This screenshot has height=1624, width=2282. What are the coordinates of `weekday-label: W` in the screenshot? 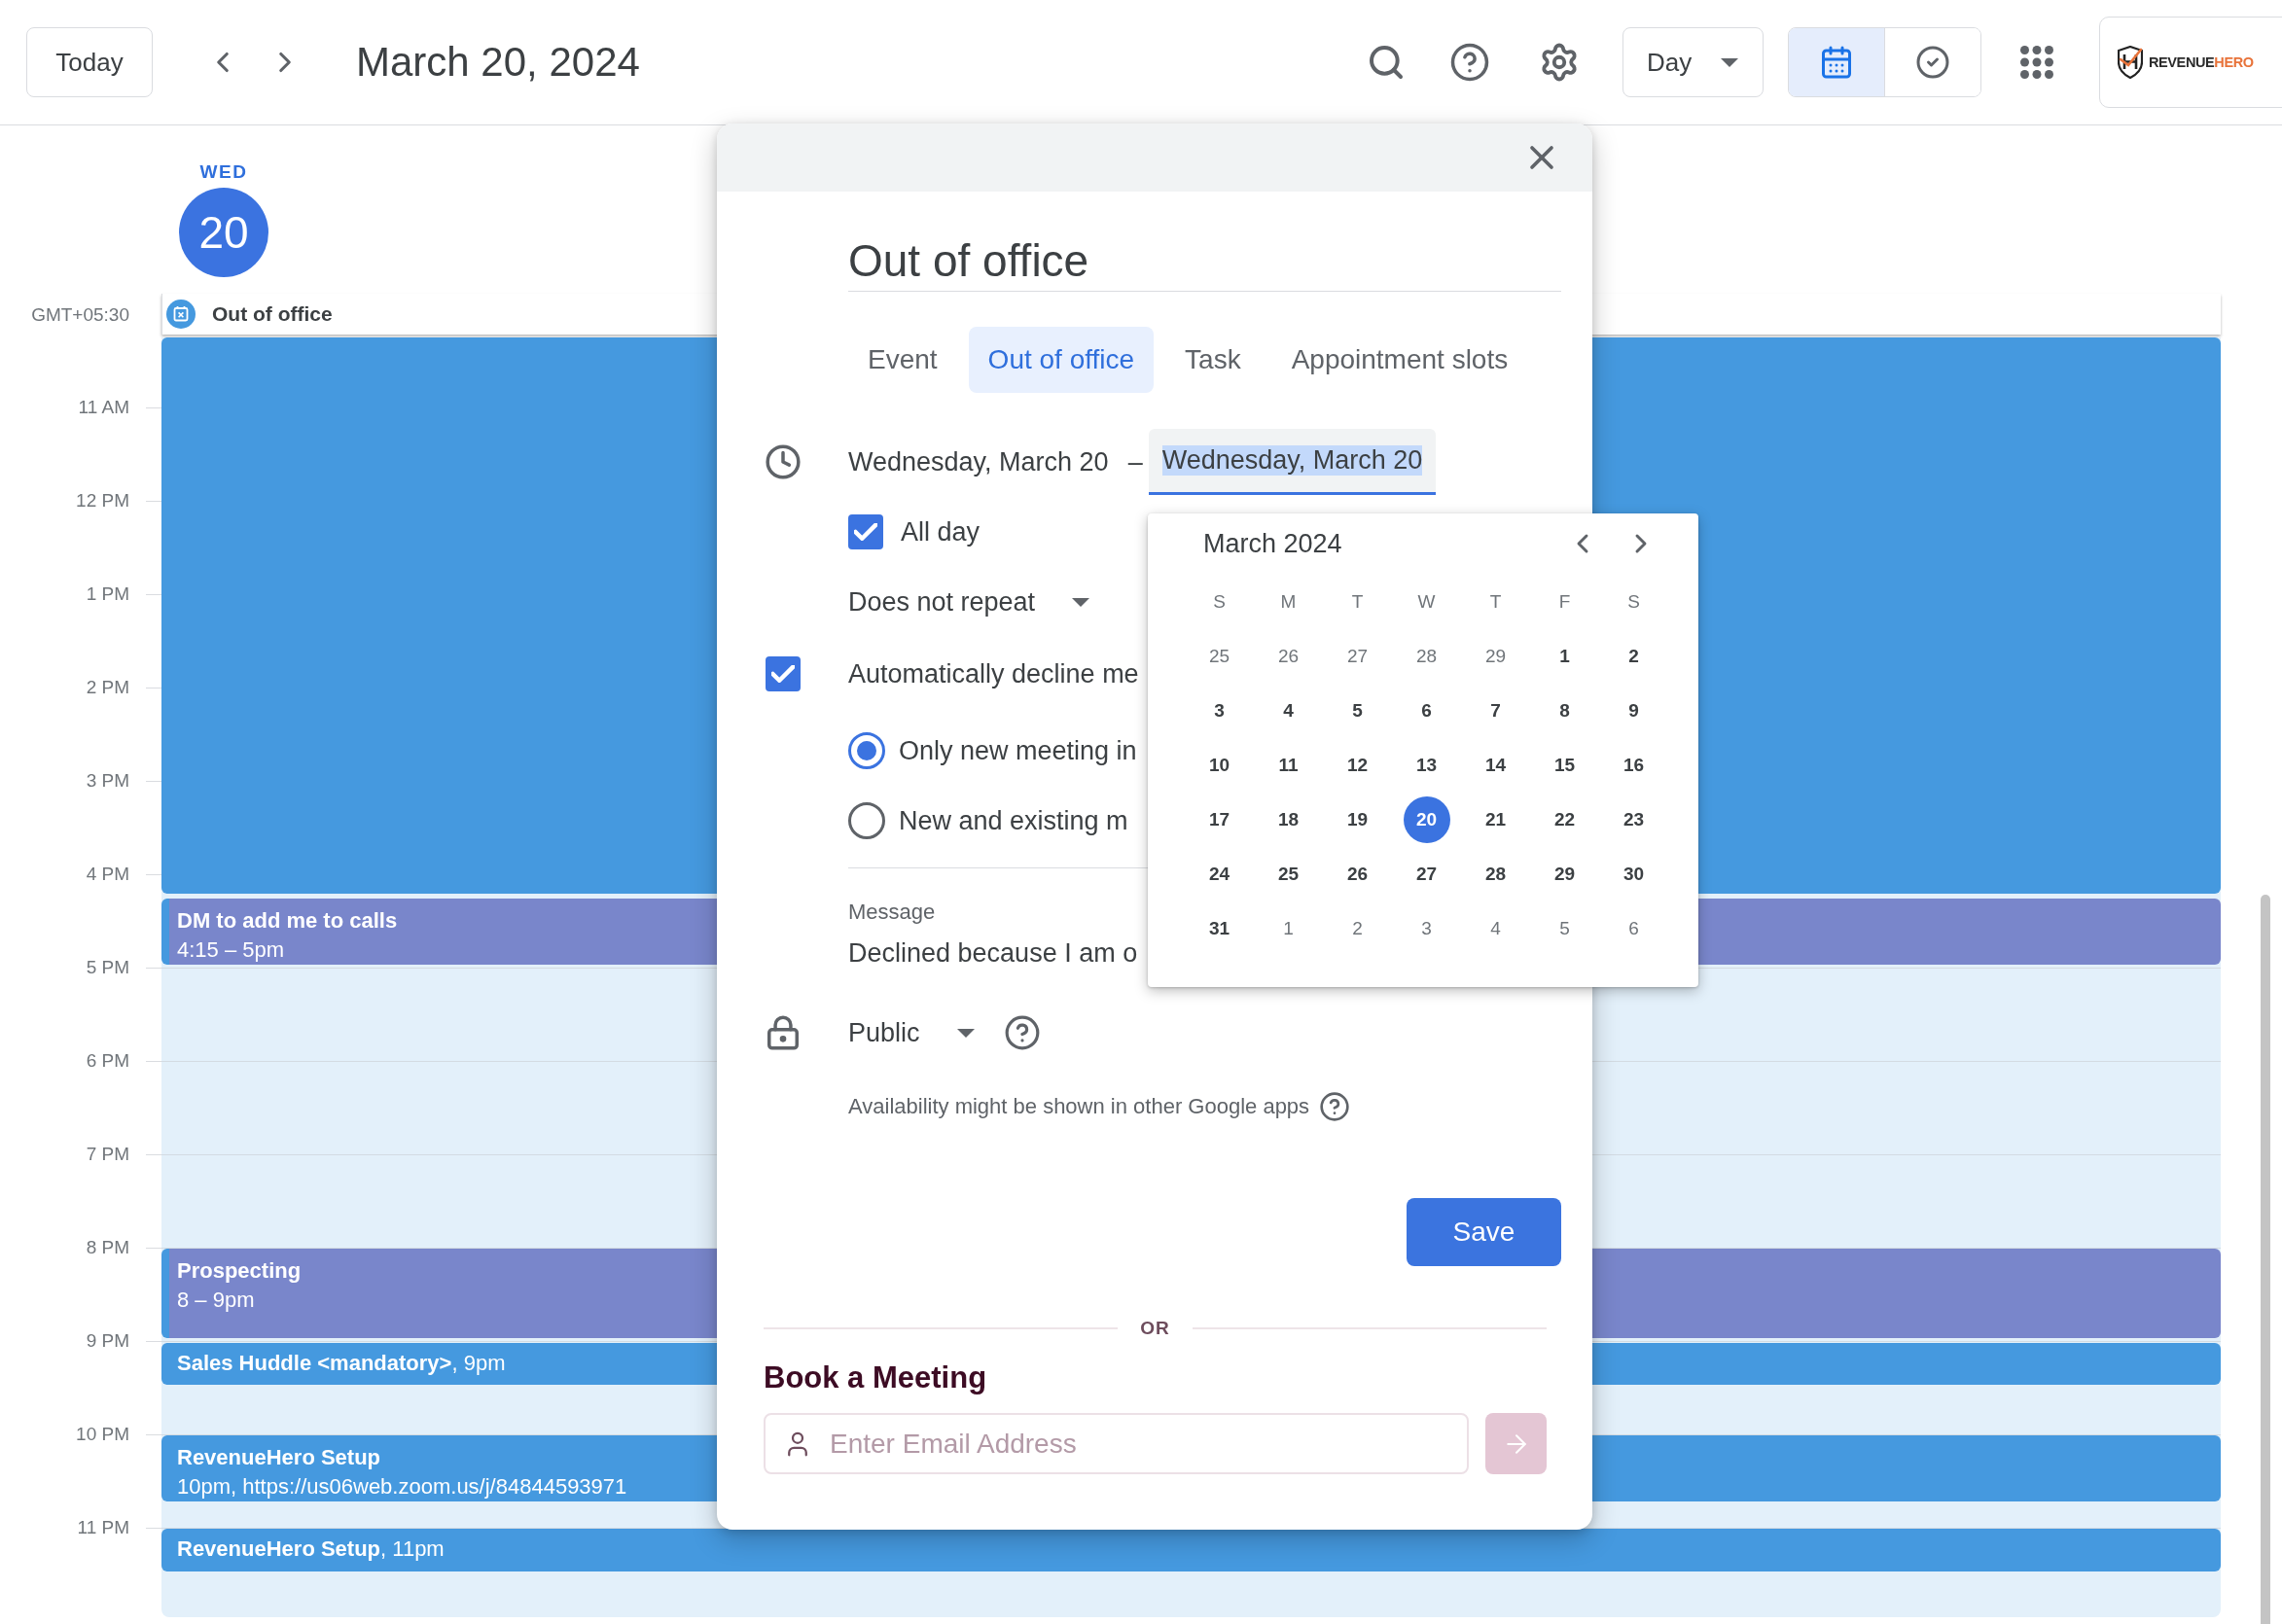 It's located at (1426, 601).